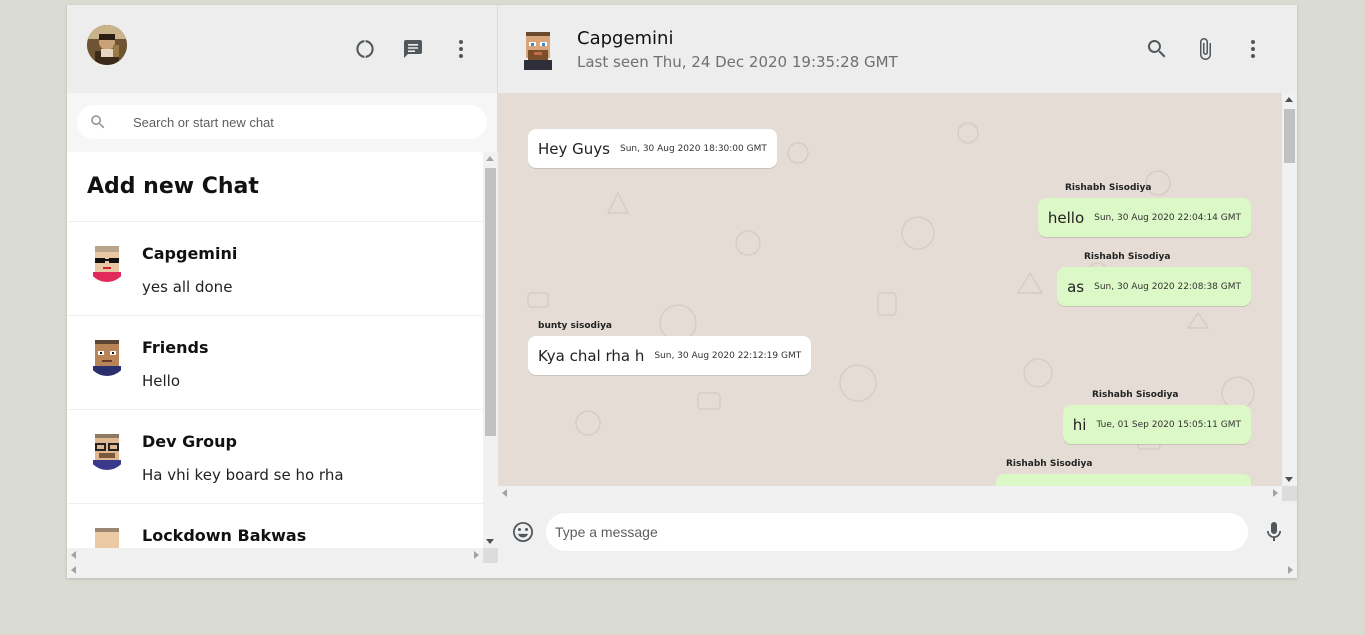 This screenshot has height=635, width=1365. What do you see at coordinates (175, 347) in the screenshot?
I see `chat-name: Friends` at bounding box center [175, 347].